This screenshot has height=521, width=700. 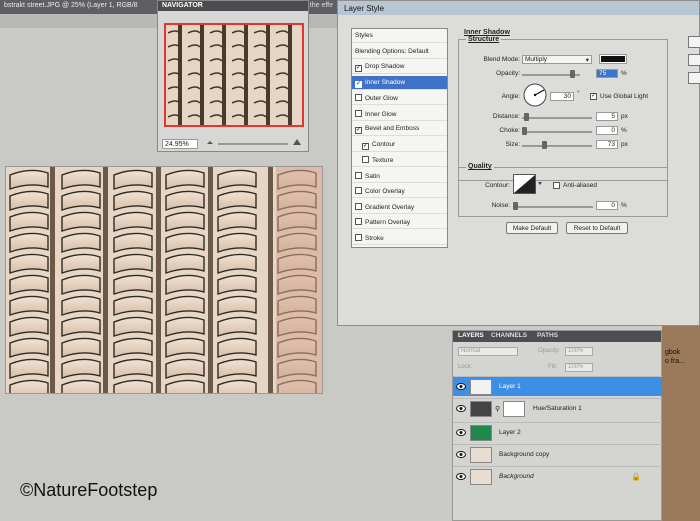 I want to click on zoom-out-icon, so click(x=210, y=143).